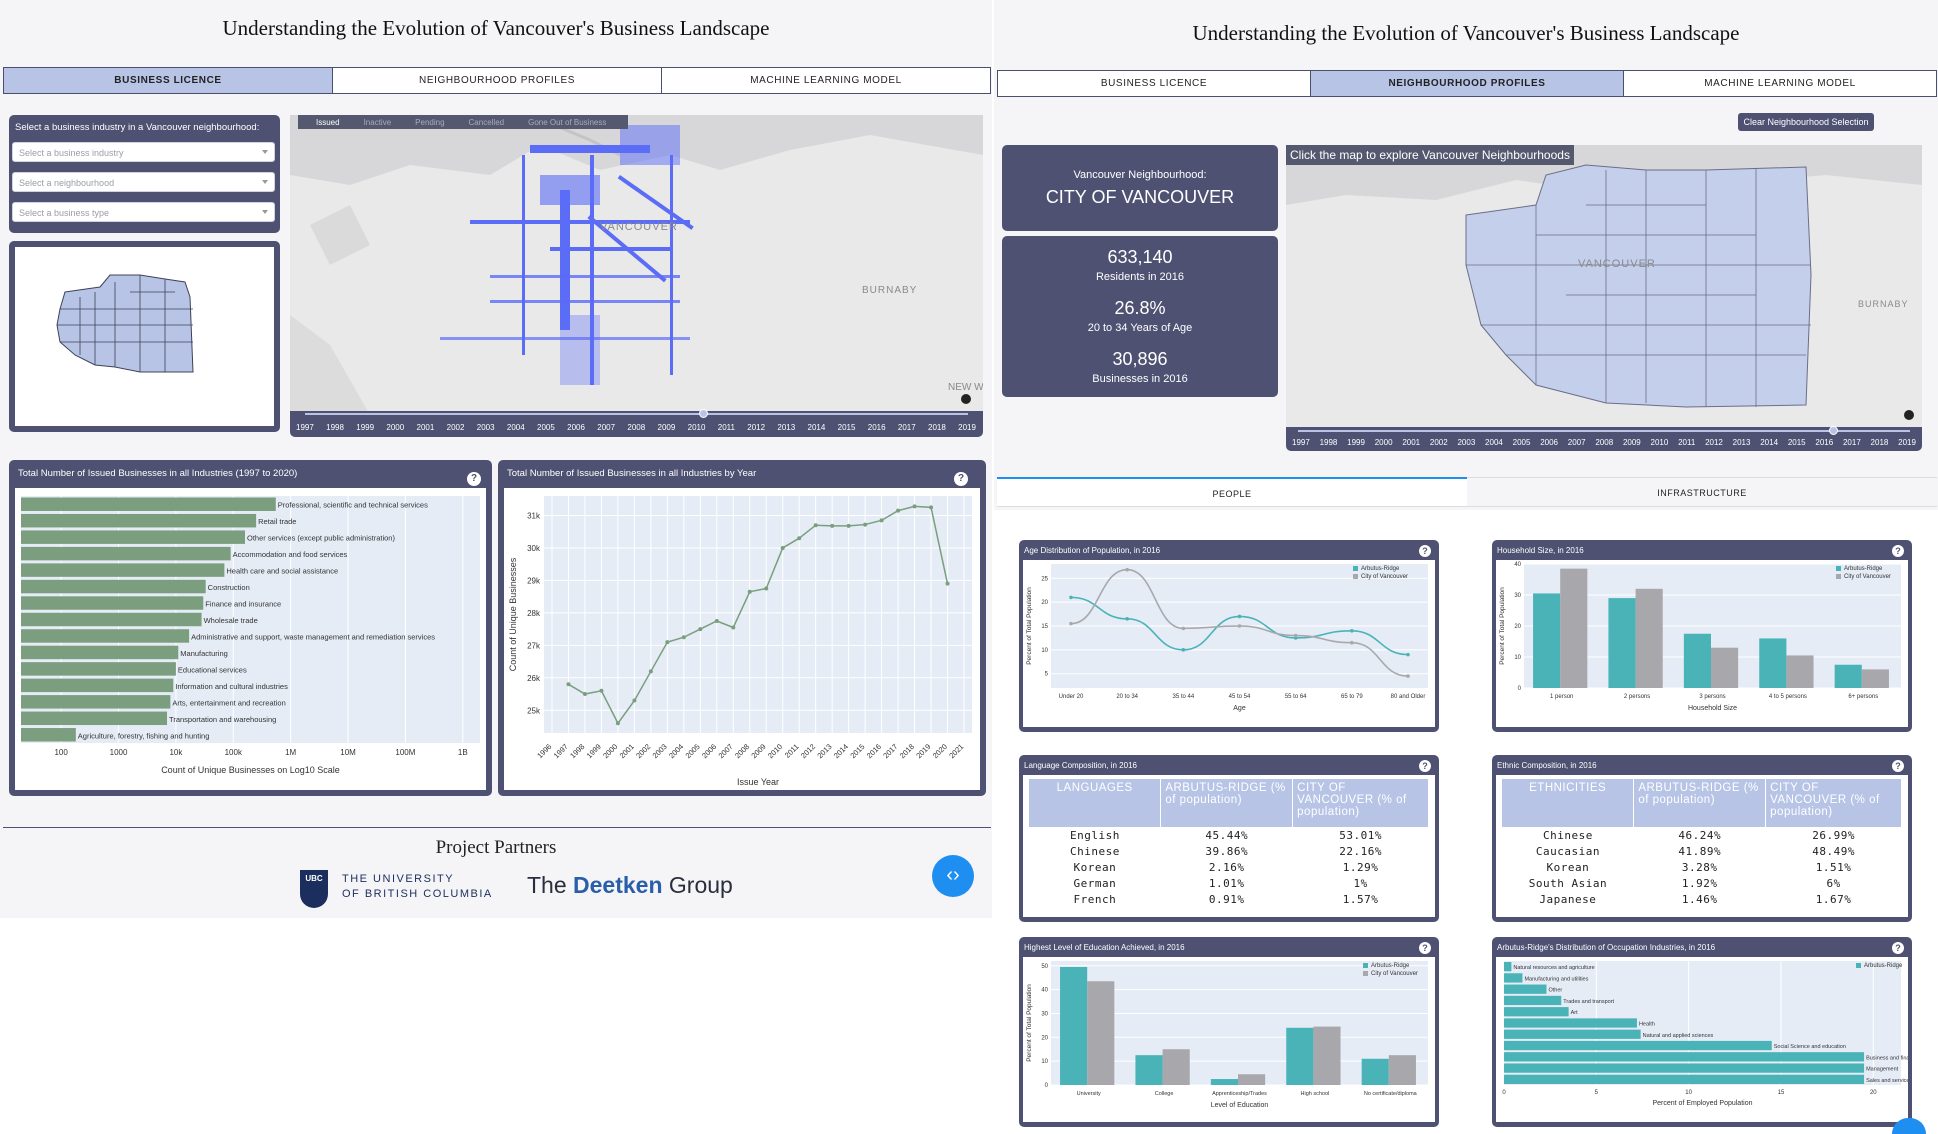 Image resolution: width=1938 pixels, height=1134 pixels. I want to click on neighbourhood-map-canvas: VANCOUVER BURNABY, so click(1604, 286).